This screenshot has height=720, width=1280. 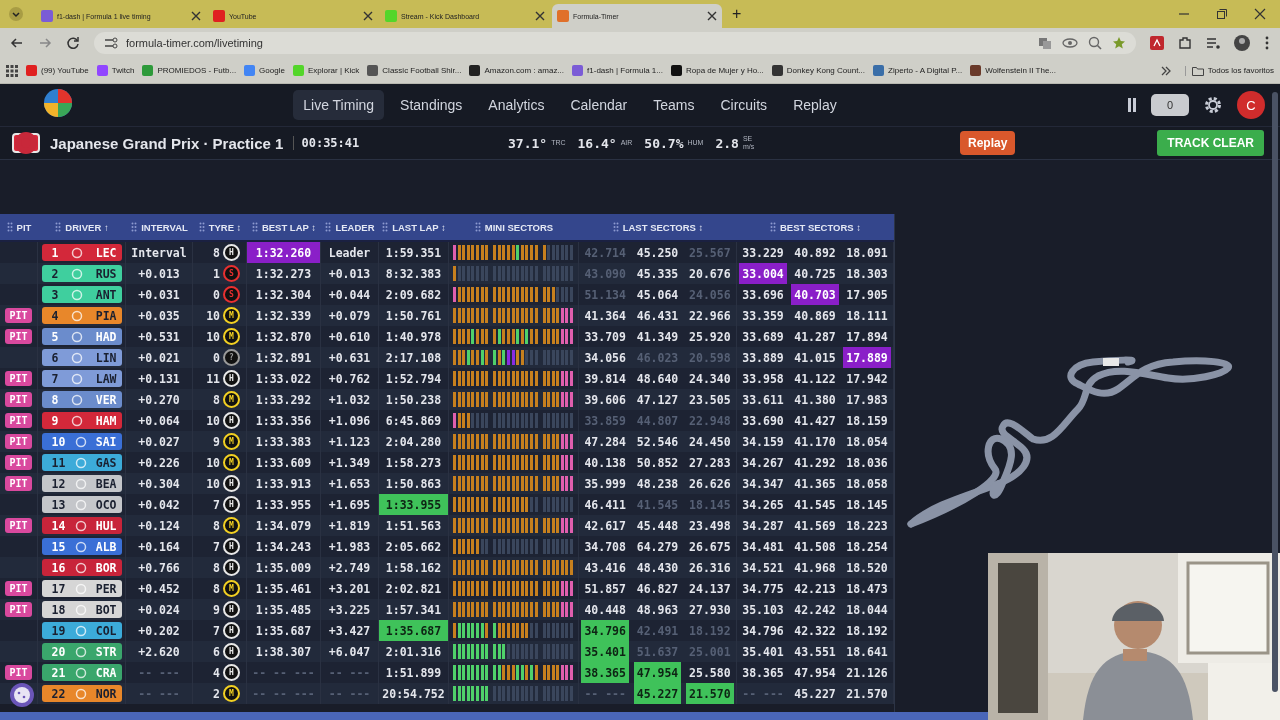 I want to click on column-header: LAST SECTORS ↕, so click(x=663, y=227).